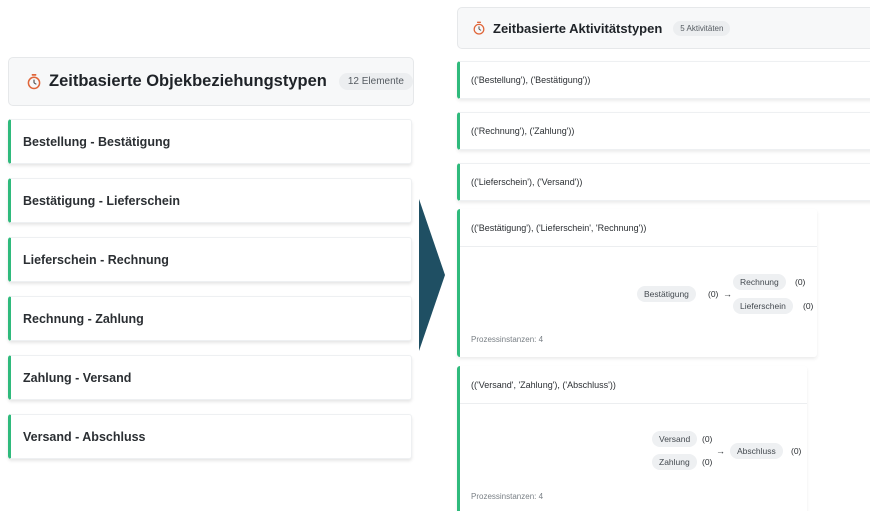 This screenshot has height=511, width=870. What do you see at coordinates (210, 436) in the screenshot?
I see `relation-item: Versand - Abschluss` at bounding box center [210, 436].